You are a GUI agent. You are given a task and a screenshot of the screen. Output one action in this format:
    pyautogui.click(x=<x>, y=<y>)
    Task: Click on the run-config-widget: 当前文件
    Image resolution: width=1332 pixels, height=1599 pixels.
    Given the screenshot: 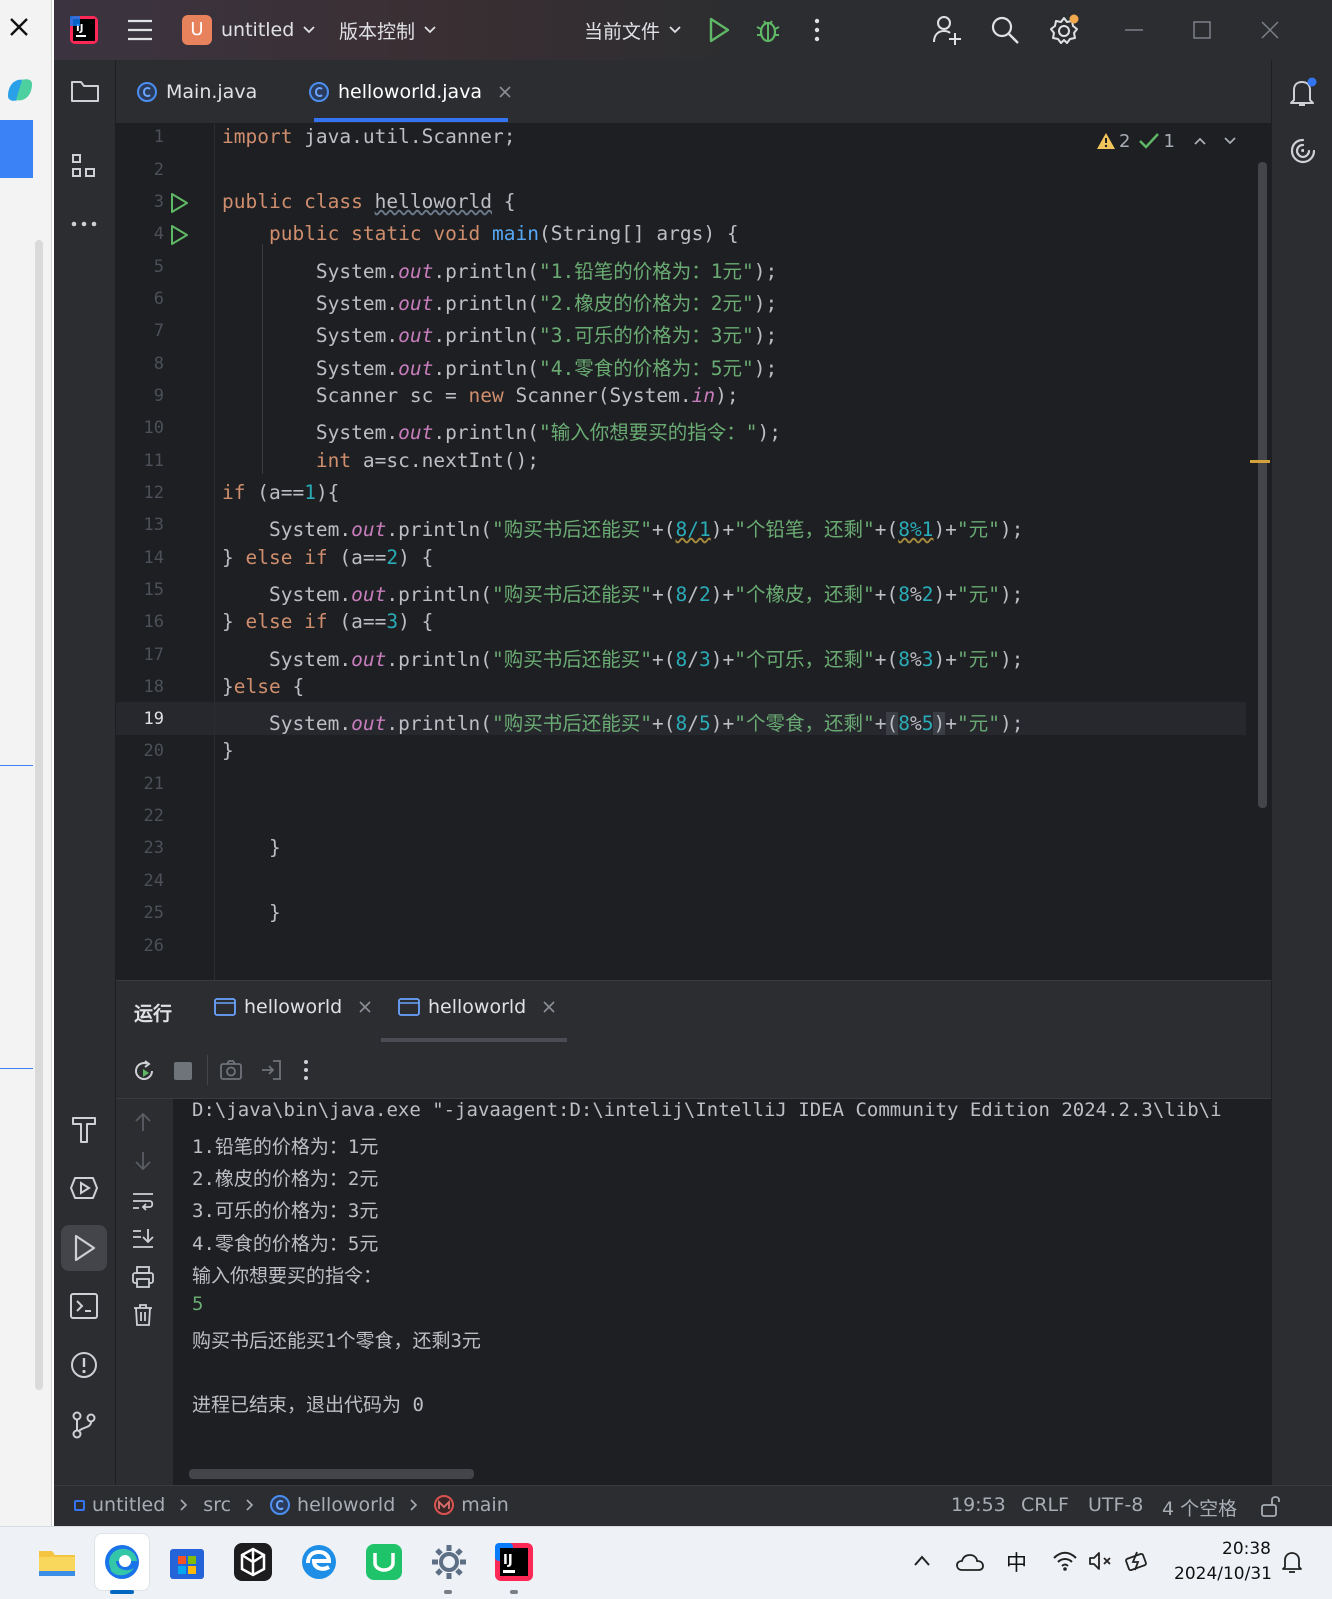 What is the action you would take?
    pyautogui.click(x=633, y=30)
    